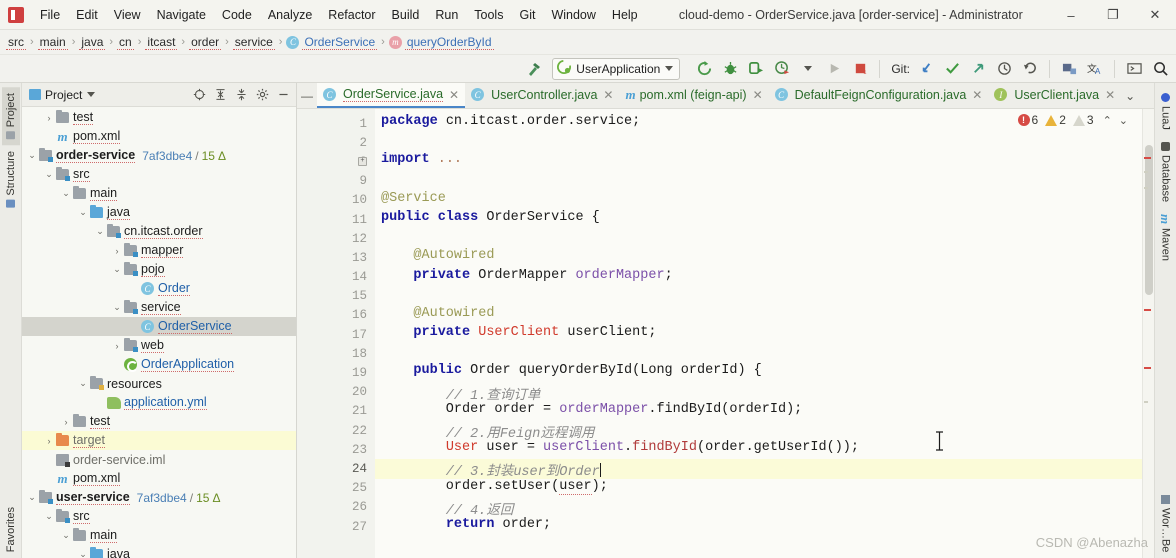 This screenshot has height=558, width=1176. What do you see at coordinates (1107, 120) in the screenshot?
I see `previous-problem-icon: ⌃` at bounding box center [1107, 120].